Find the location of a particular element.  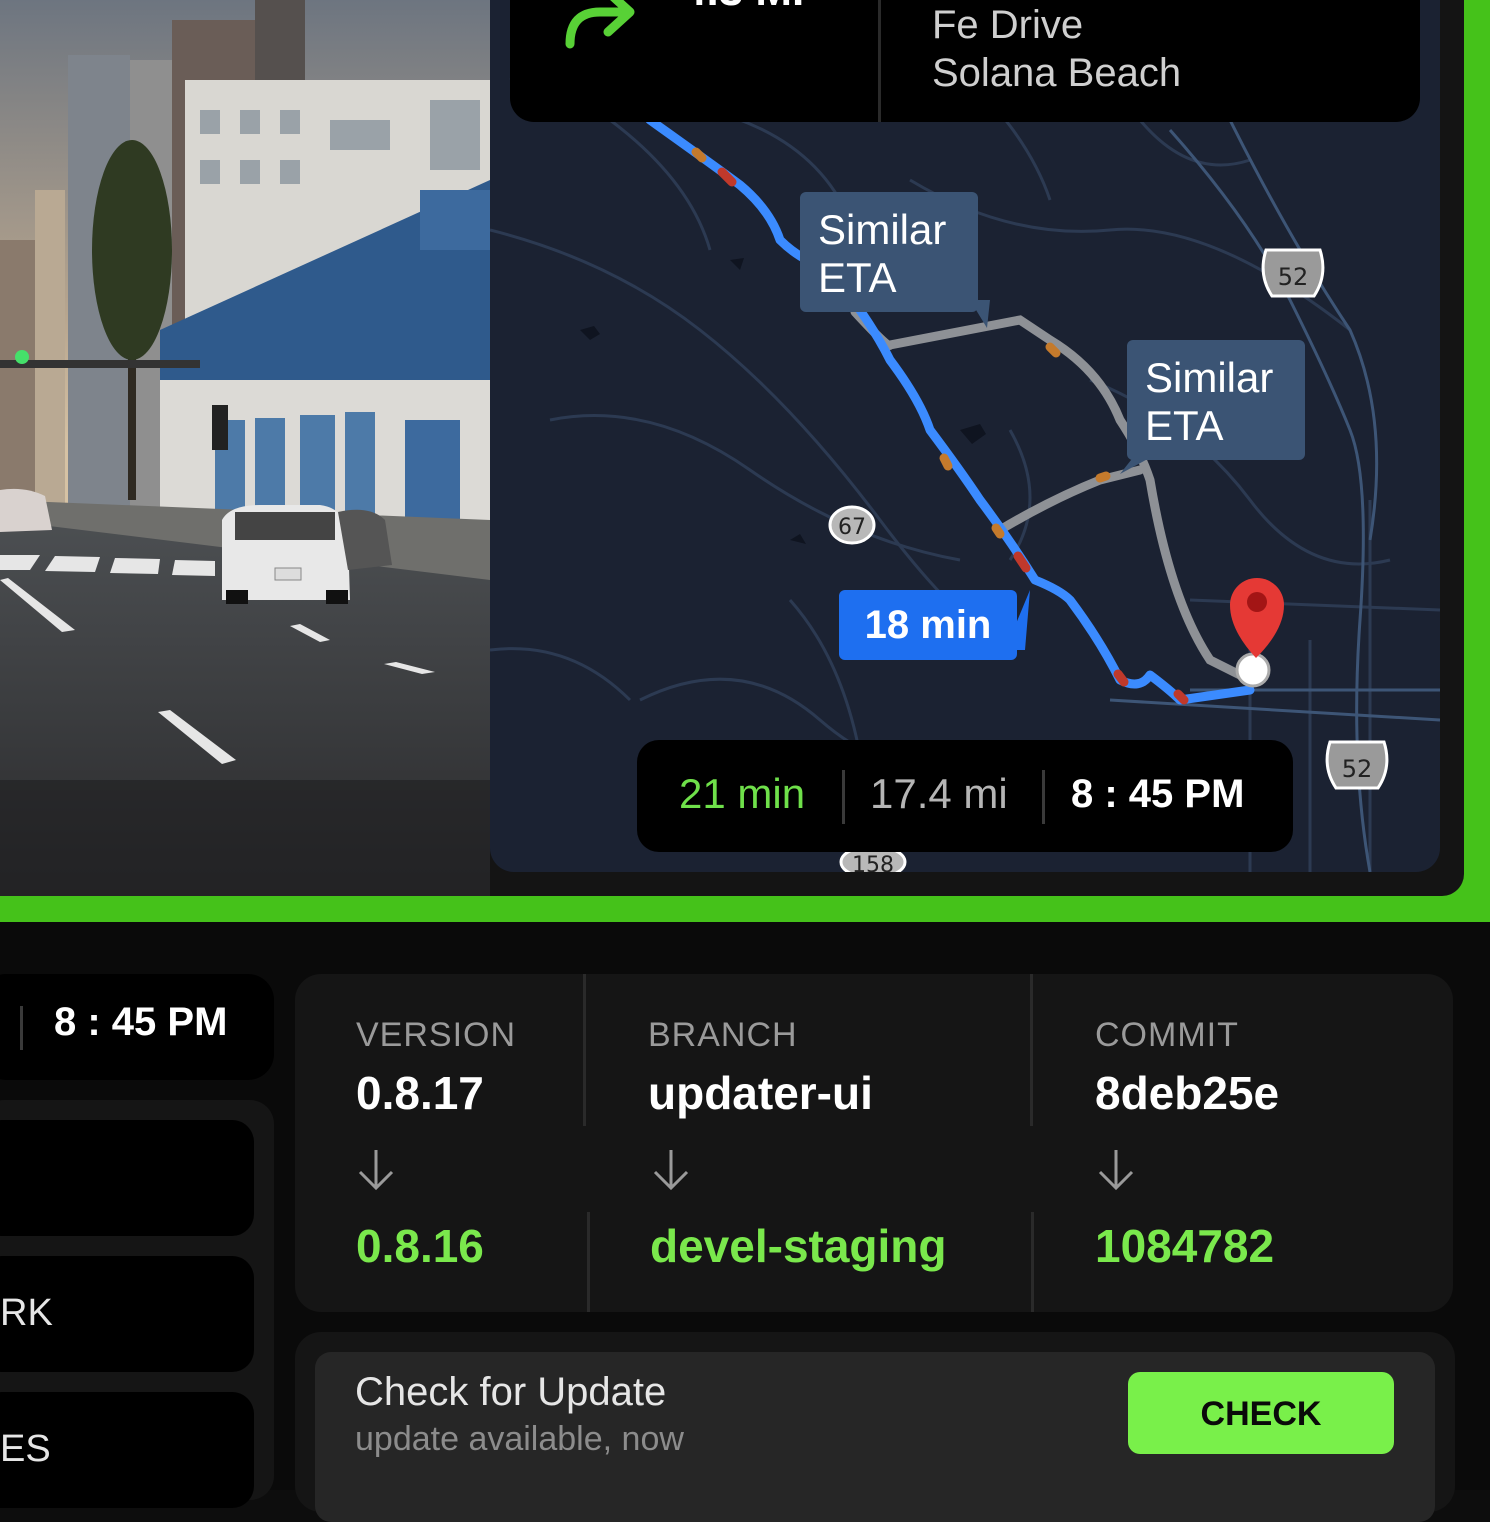

sidebar-item is located at coordinates (127, 1178).